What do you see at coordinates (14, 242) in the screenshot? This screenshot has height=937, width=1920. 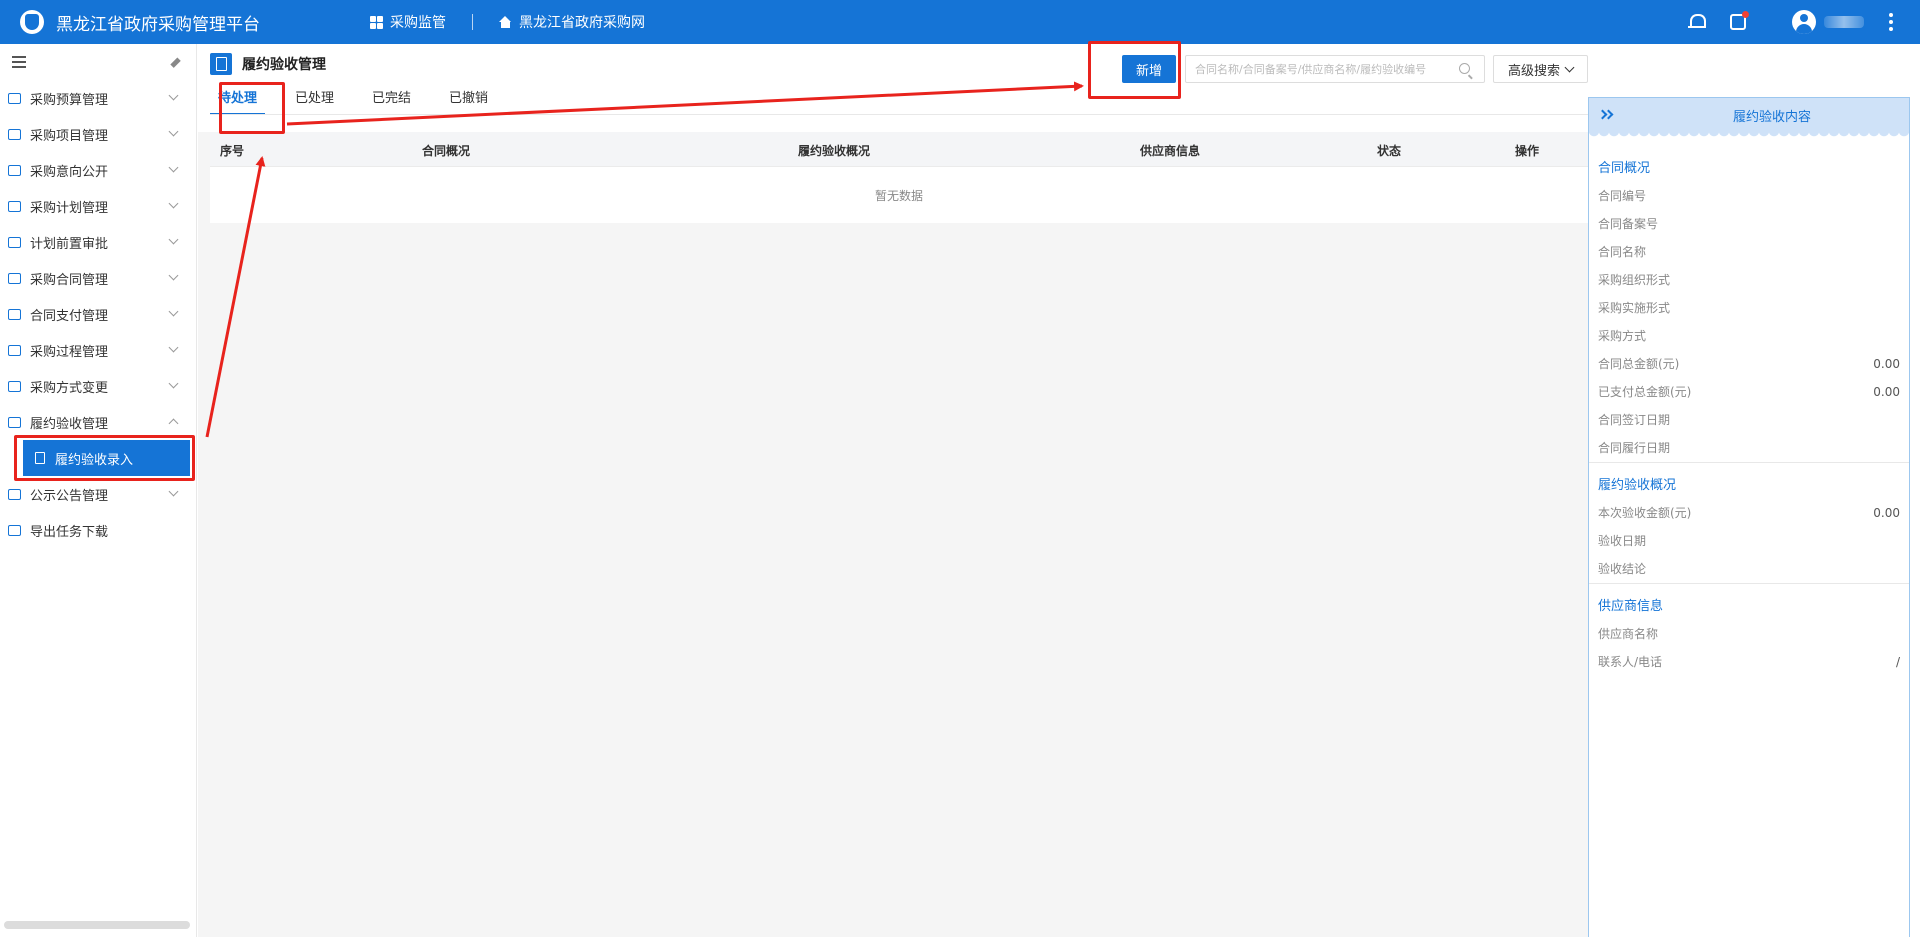 I see `approval-icon` at bounding box center [14, 242].